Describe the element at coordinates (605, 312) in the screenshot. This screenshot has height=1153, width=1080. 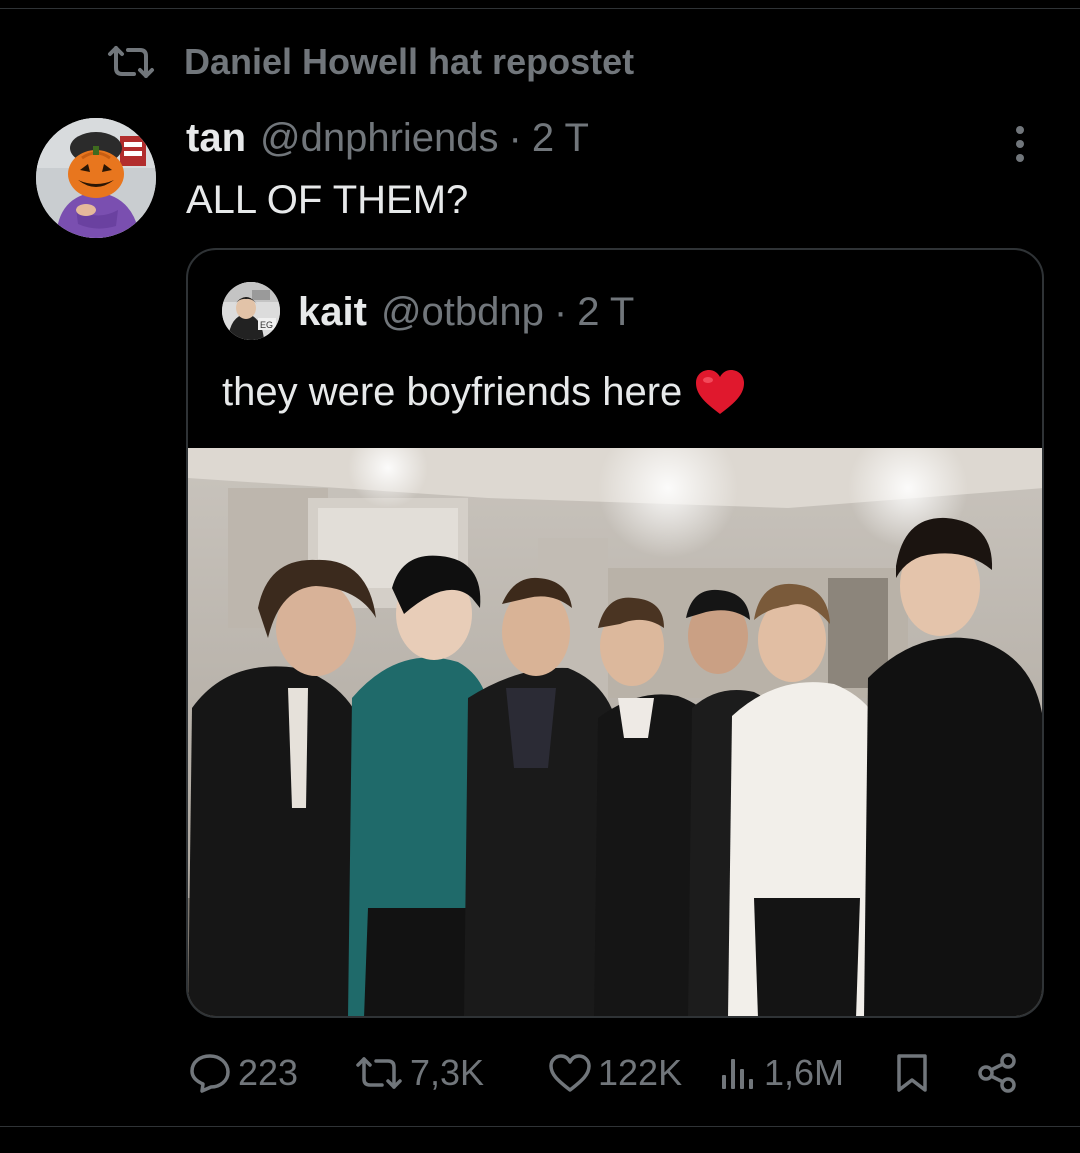
I see `quote-timestamp: 2 T` at that location.